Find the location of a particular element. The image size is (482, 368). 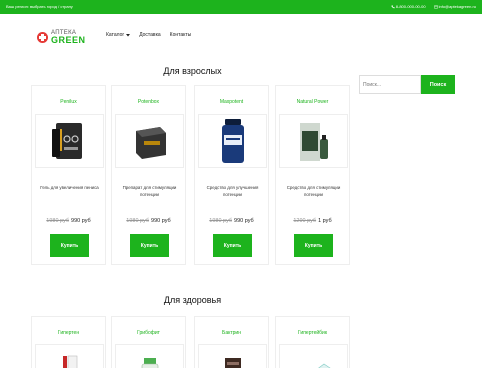

mail-icon is located at coordinates (435, 6).